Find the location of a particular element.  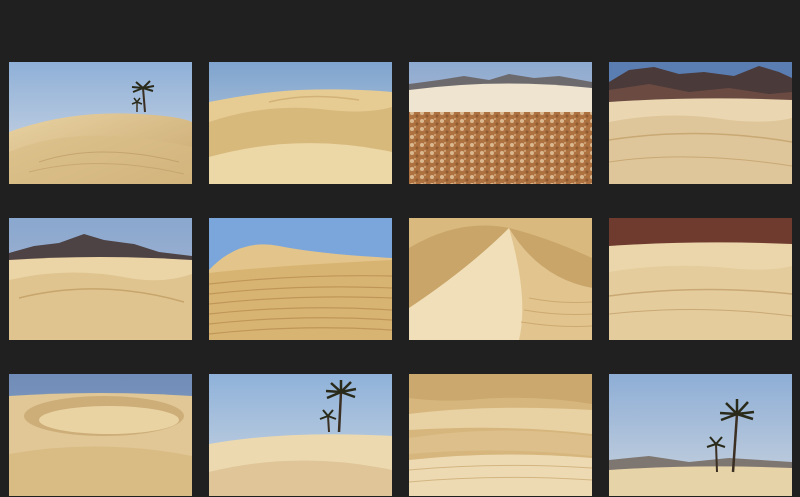

dune-bowl-image is located at coordinates (100, 435).